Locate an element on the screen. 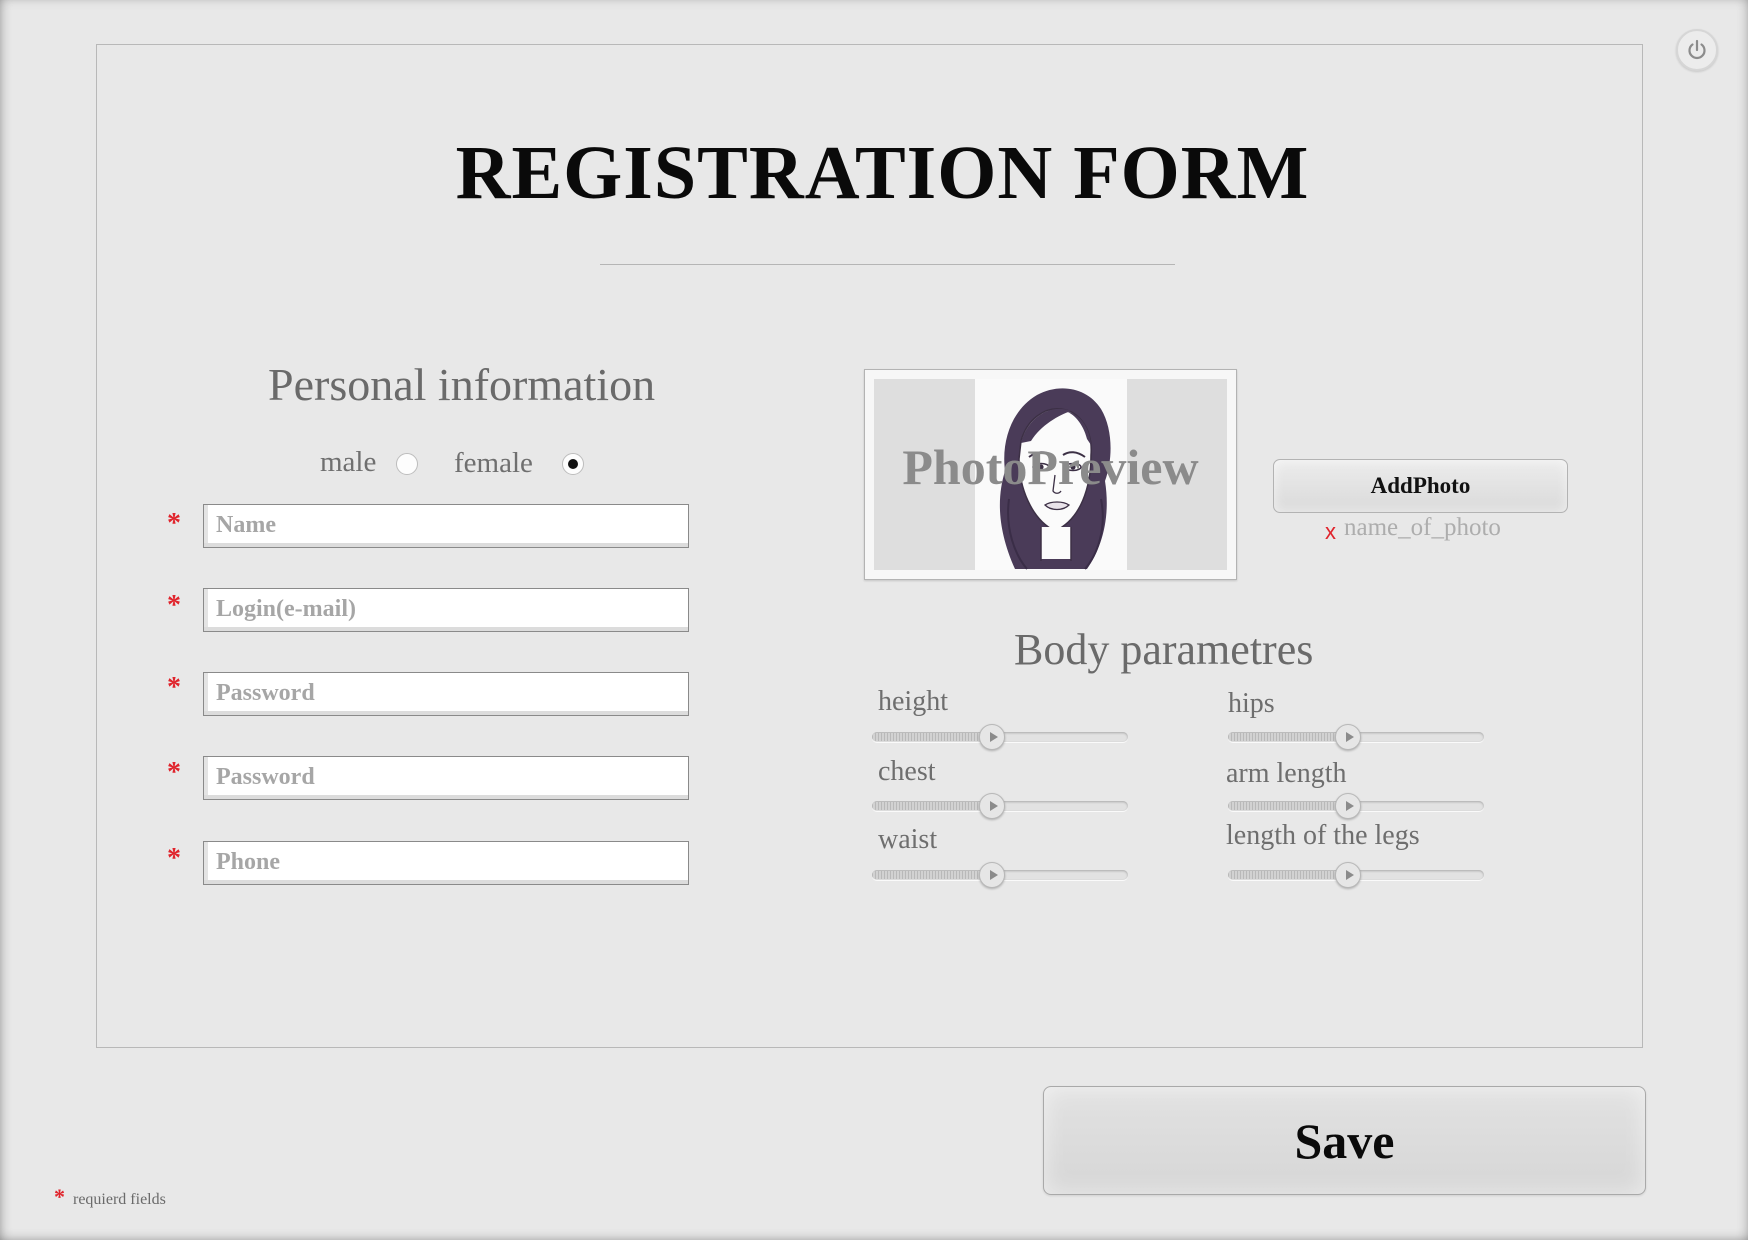 The height and width of the screenshot is (1240, 1748). waist-slider is located at coordinates (1000, 875).